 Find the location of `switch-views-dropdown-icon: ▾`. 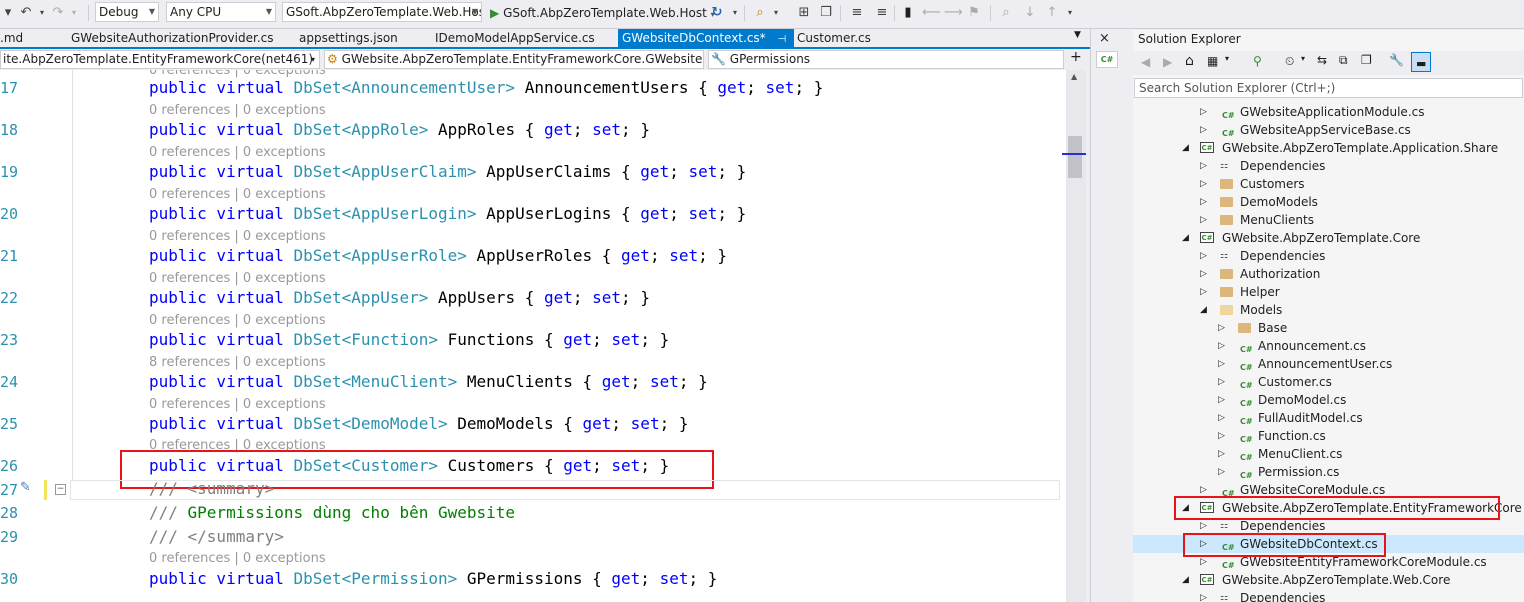

switch-views-dropdown-icon: ▾ is located at coordinates (1227, 58).